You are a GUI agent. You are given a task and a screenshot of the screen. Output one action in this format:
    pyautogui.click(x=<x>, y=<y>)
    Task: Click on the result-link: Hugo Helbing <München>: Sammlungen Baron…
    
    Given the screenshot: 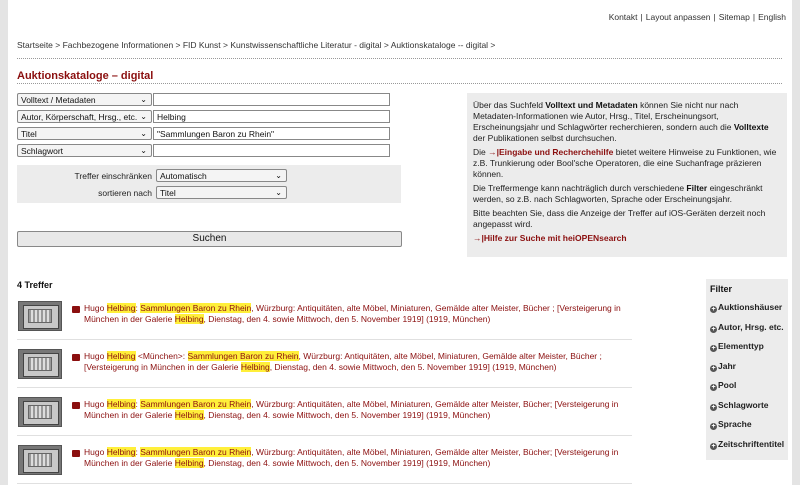 What is the action you would take?
    pyautogui.click(x=358, y=362)
    